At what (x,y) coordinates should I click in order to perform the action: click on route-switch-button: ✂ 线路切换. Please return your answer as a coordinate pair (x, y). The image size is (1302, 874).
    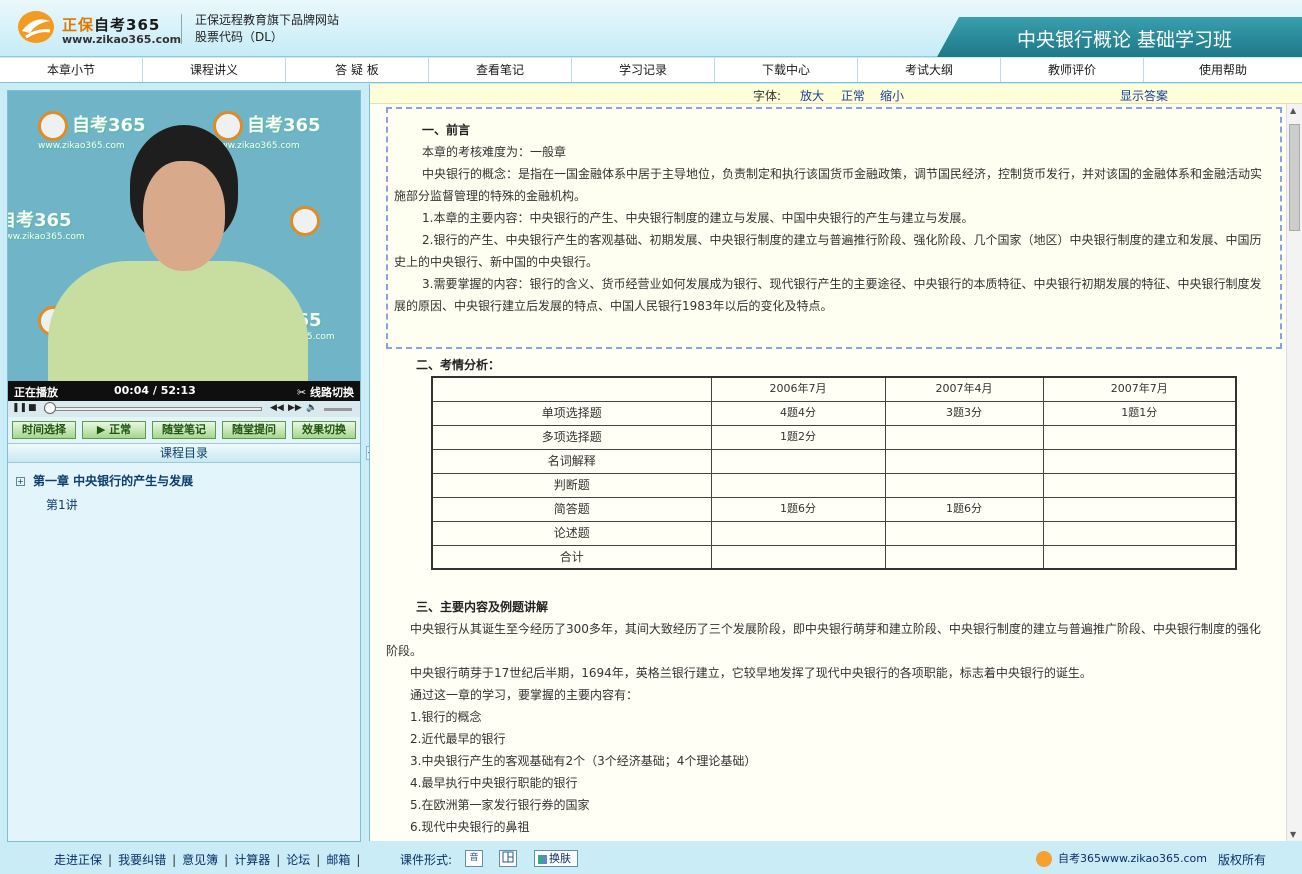
    Looking at the image, I should click on (325, 392).